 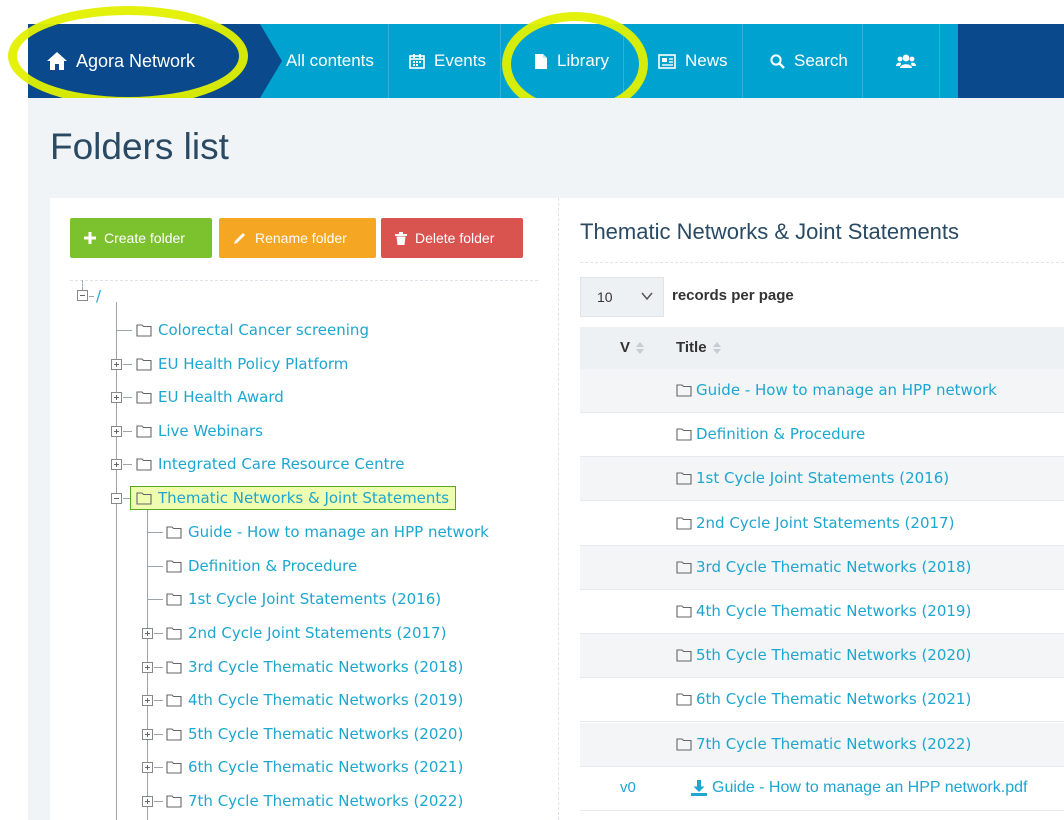 What do you see at coordinates (625, 347) in the screenshot?
I see `column-version-label: V` at bounding box center [625, 347].